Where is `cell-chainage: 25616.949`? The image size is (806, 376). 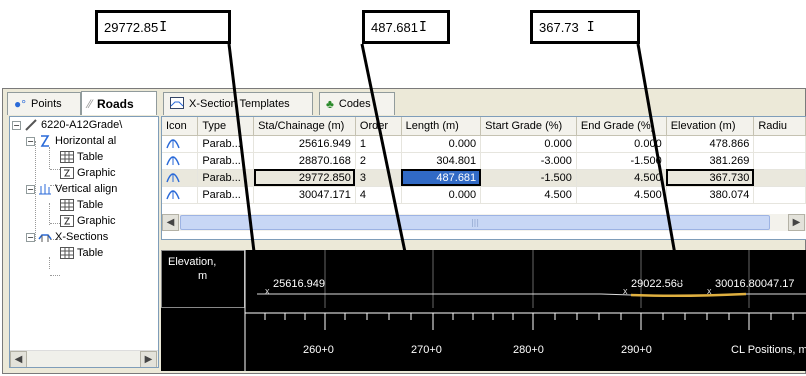 cell-chainage: 25616.949 is located at coordinates (304, 144).